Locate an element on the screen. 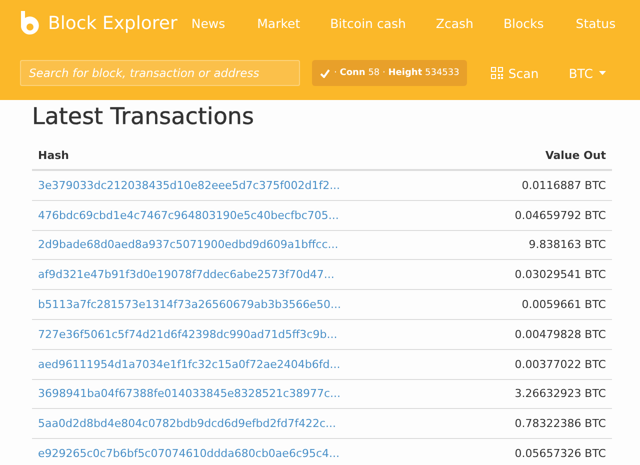 The image size is (640, 465). qr-code-icon is located at coordinates (497, 73).